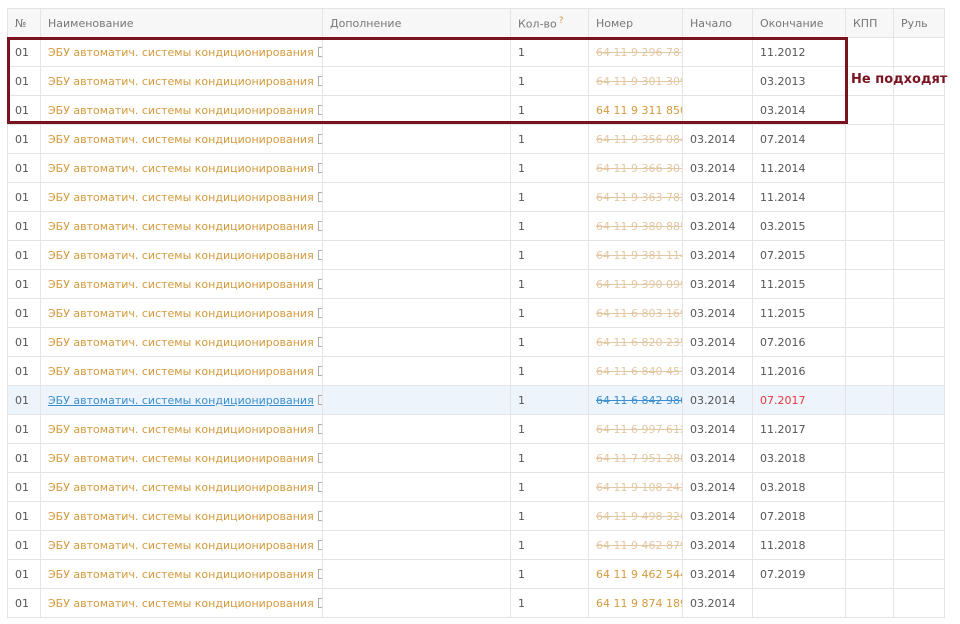 Image resolution: width=960 pixels, height=624 pixels. Describe the element at coordinates (639, 516) in the screenshot. I see `part-number: 64 11 9 498 326` at that location.